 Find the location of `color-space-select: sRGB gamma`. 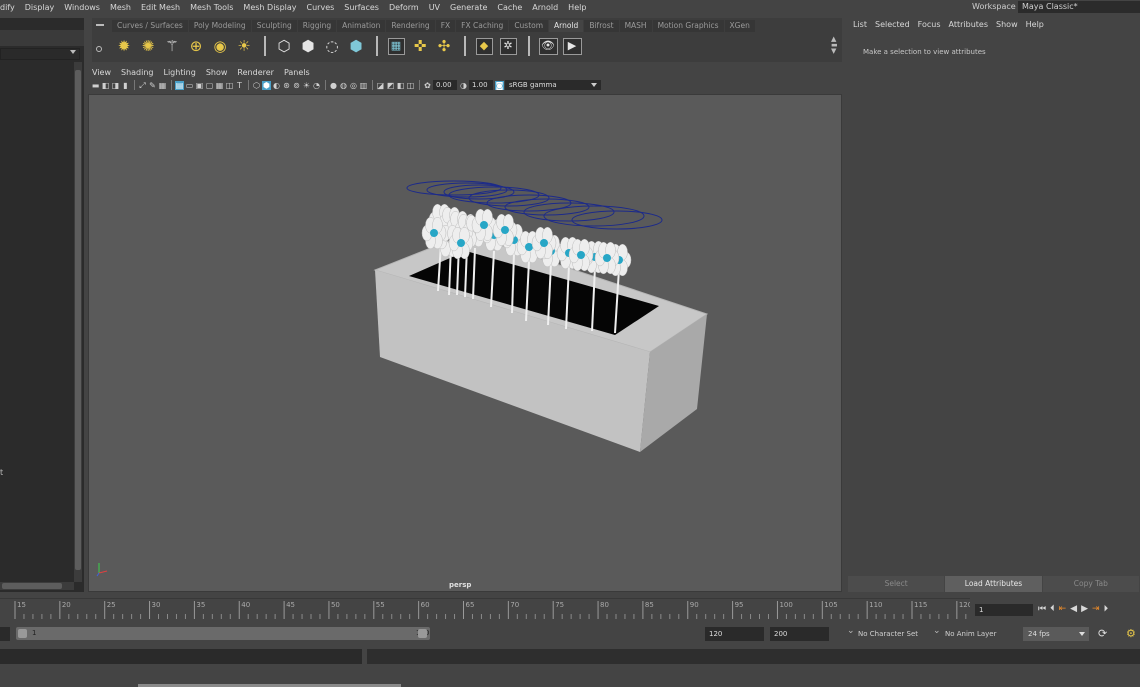

color-space-select: sRGB gamma is located at coordinates (553, 85).